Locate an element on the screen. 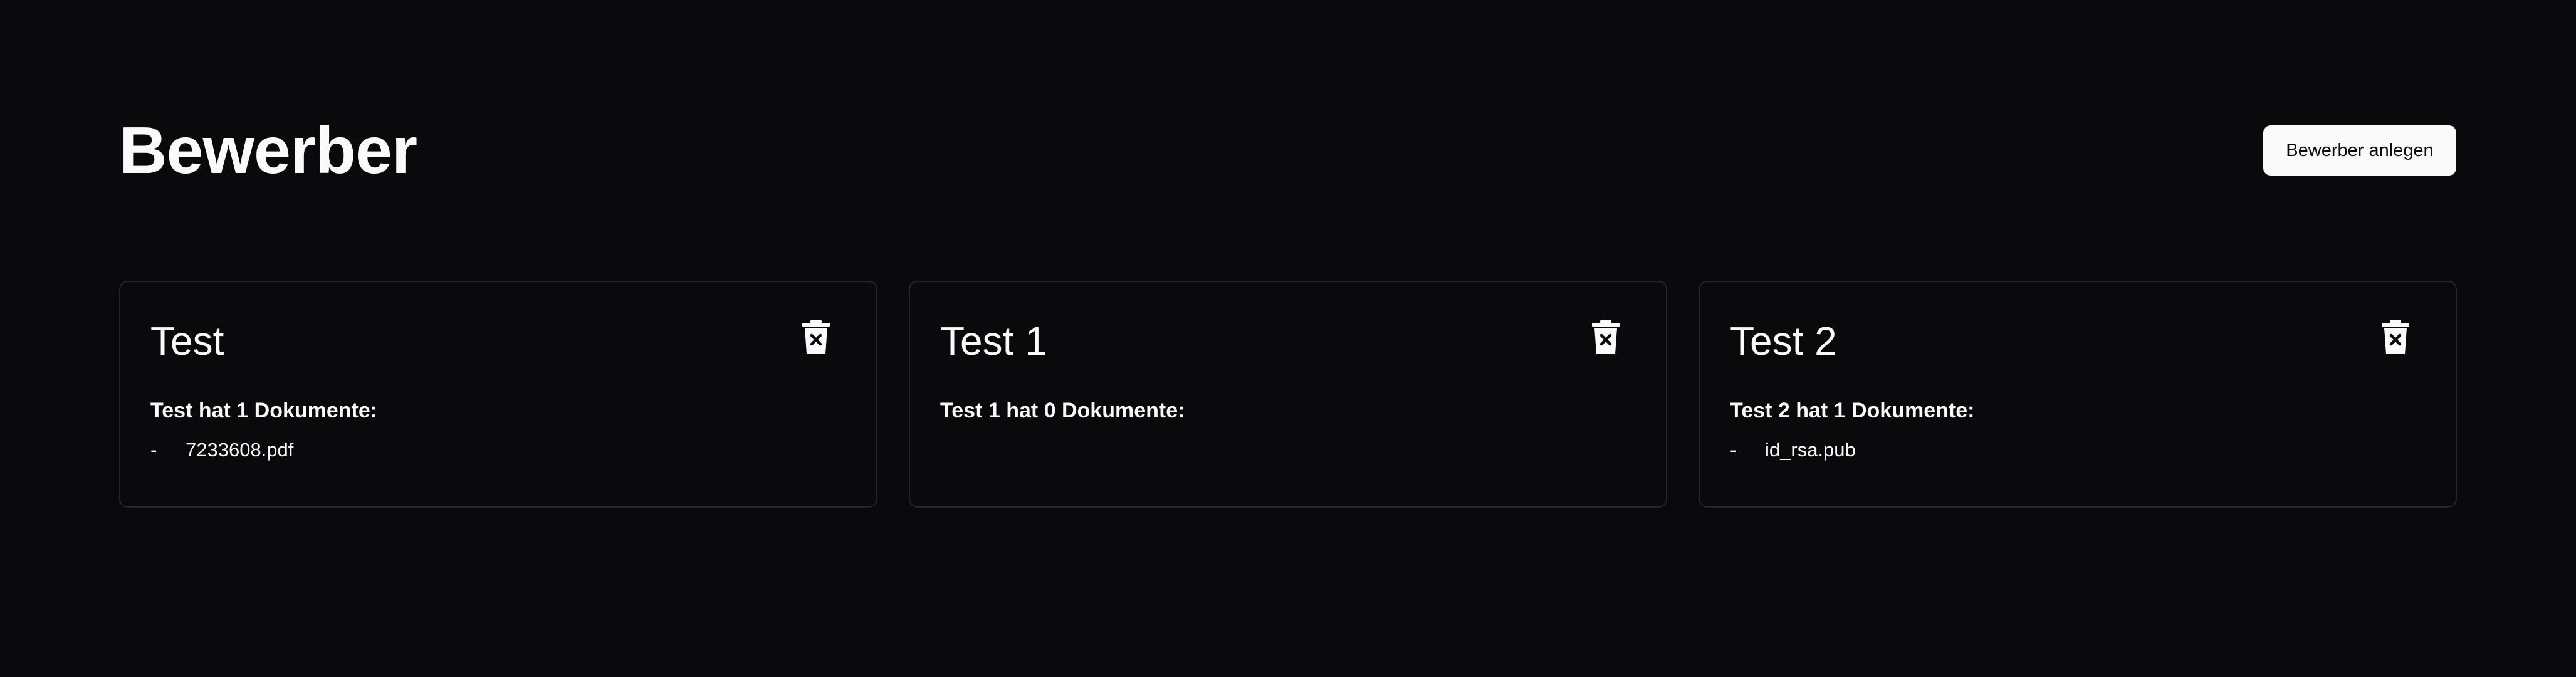  documents-heading: Test 1 hat 0 Dokumente: is located at coordinates (1062, 410).